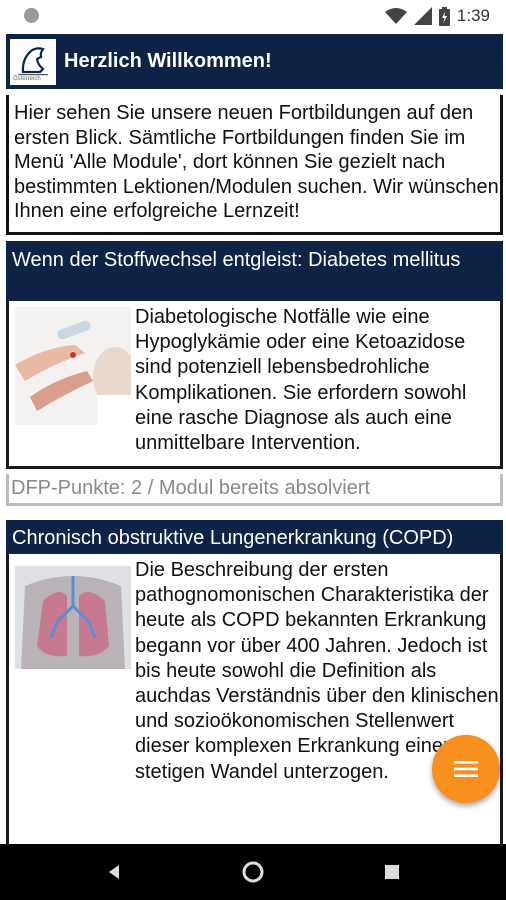  What do you see at coordinates (254, 490) in the screenshot?
I see `module-status: DFP-Punkte: 2 / Modul bereits absolviert` at bounding box center [254, 490].